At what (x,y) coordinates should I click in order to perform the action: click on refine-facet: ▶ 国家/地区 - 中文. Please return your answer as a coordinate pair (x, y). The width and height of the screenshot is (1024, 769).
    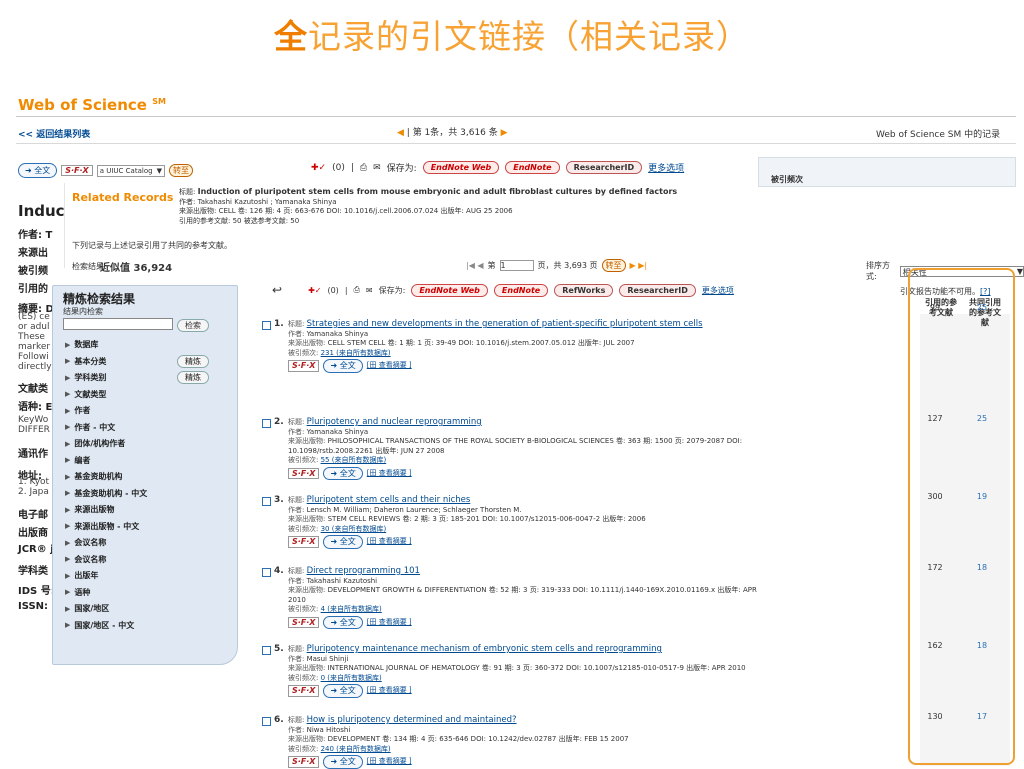
    Looking at the image, I should click on (147, 625).